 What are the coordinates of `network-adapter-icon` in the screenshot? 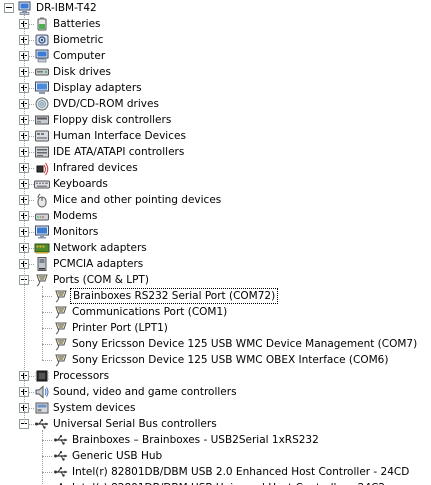 It's located at (42, 248).